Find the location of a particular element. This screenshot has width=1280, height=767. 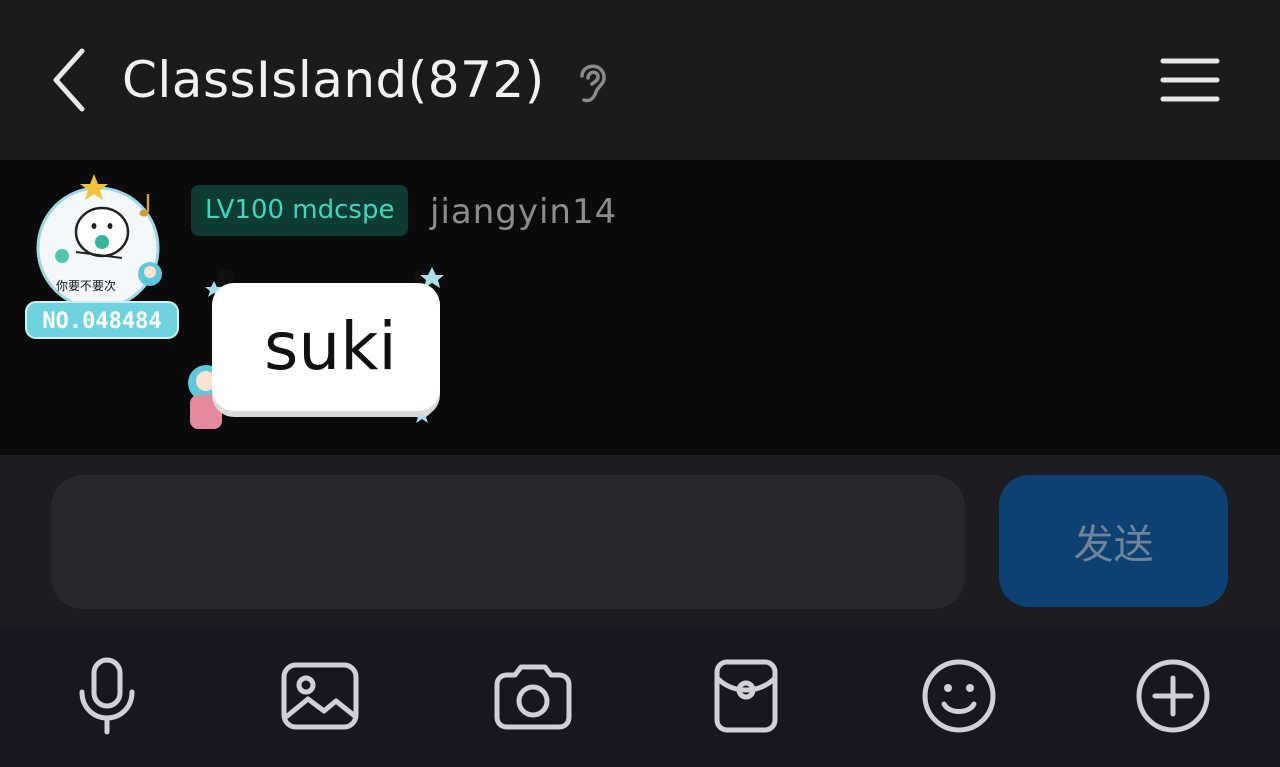

message-bubble: suki is located at coordinates (315, 355).